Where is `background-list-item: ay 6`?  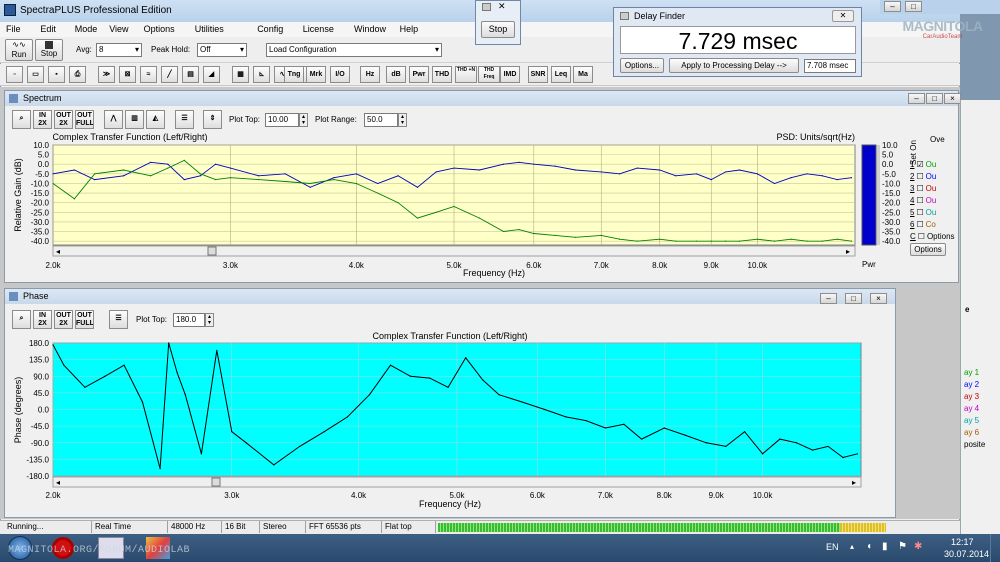 background-list-item: ay 6 is located at coordinates (972, 432).